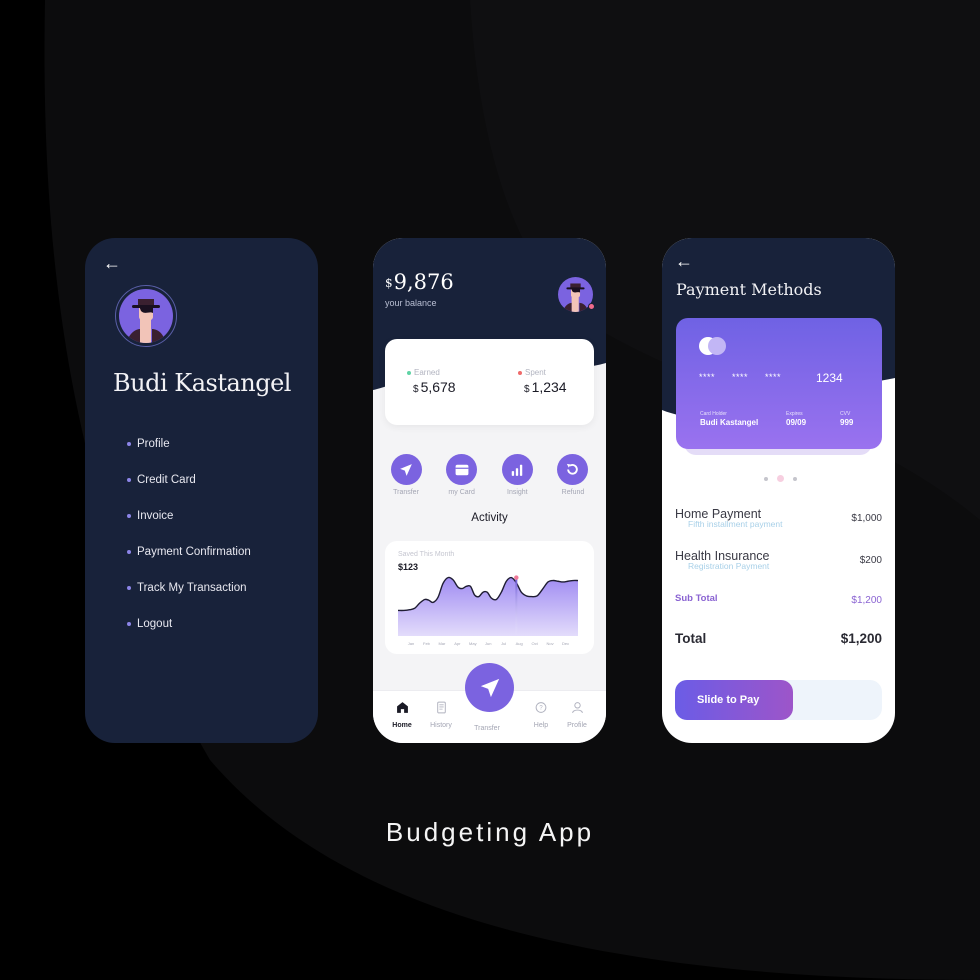  I want to click on nav-label: Help, so click(541, 725).